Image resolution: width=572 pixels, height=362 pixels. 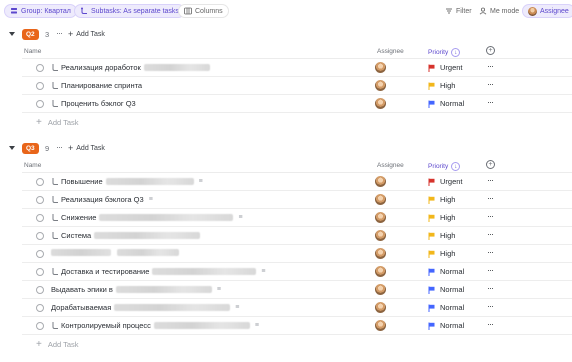 I want to click on task-row: Дорабатываемая ≡ Normal ···, so click(x=297, y=308).